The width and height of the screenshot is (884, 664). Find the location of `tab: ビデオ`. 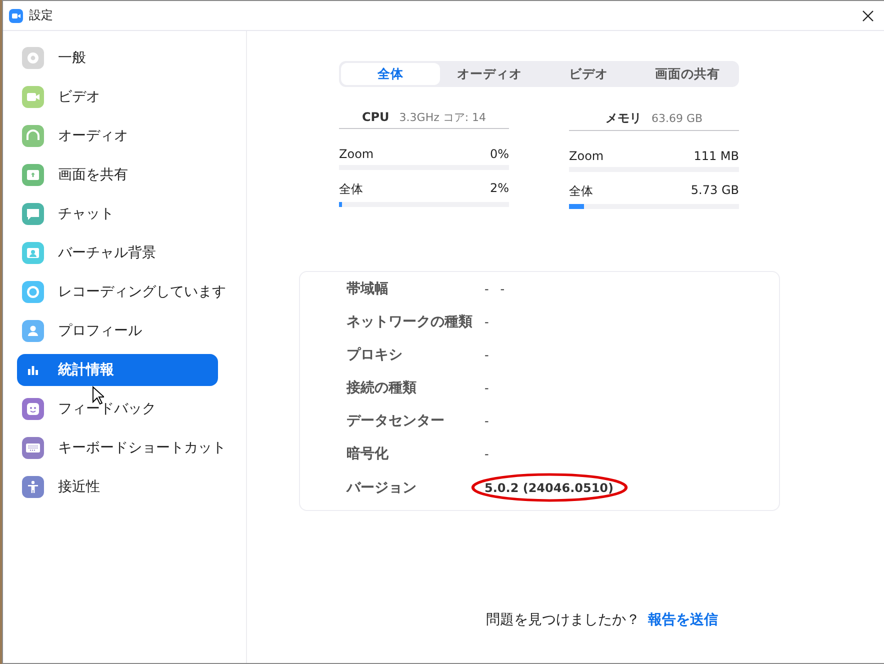

tab: ビデオ is located at coordinates (588, 74).